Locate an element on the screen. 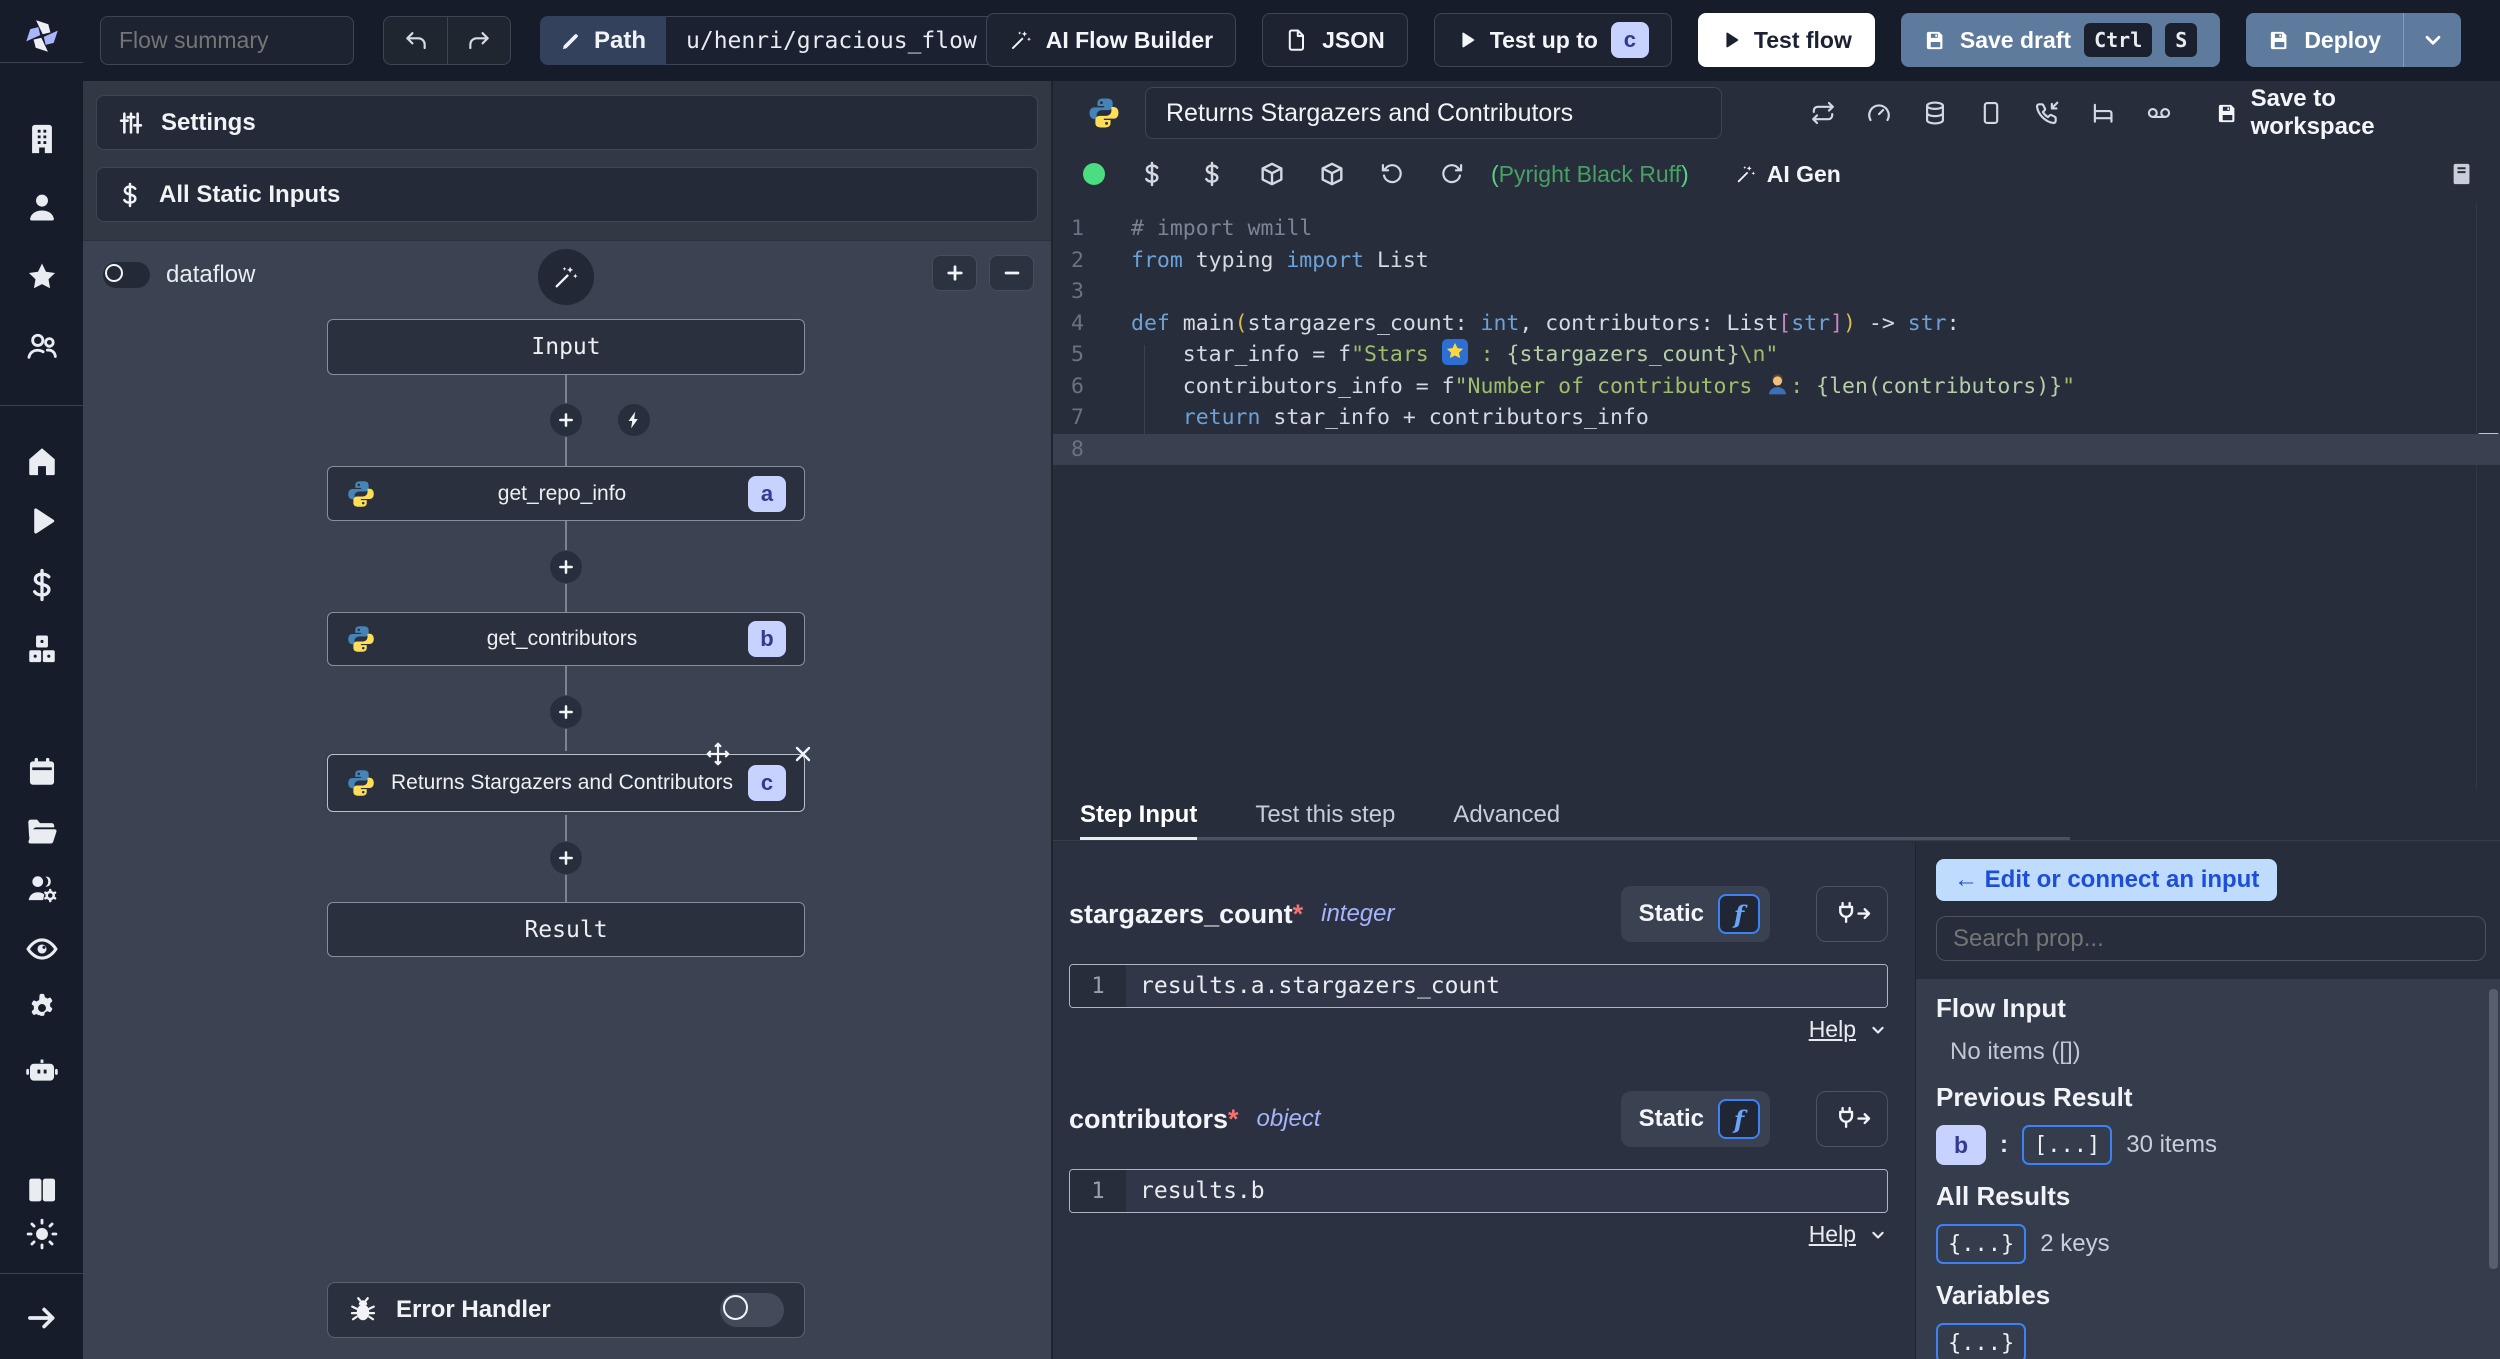 Image resolution: width=2500 pixels, height=1359 pixels. step-title-input is located at coordinates (1433, 113).